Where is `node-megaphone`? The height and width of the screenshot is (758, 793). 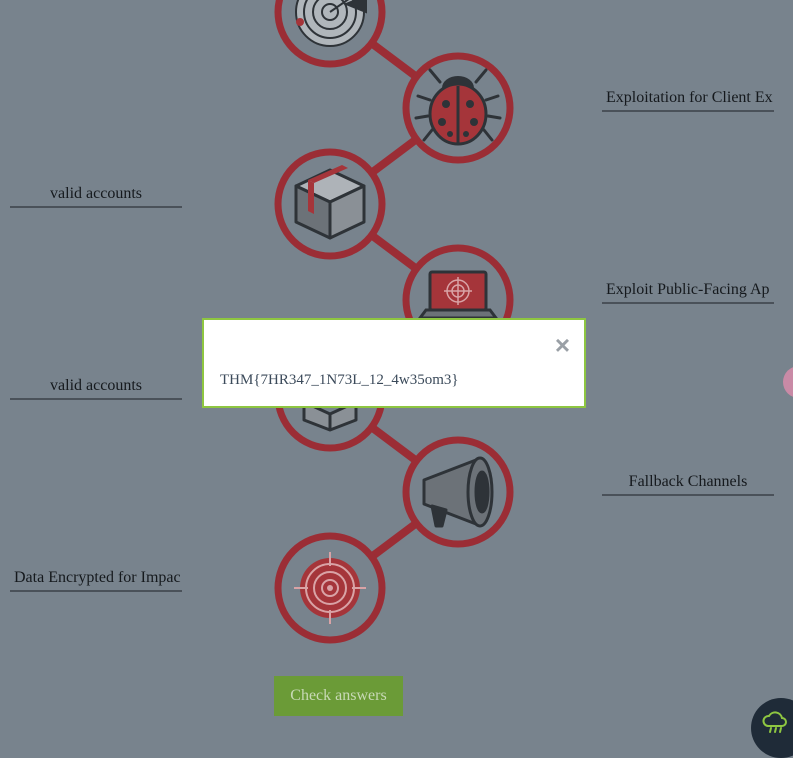 node-megaphone is located at coordinates (458, 492).